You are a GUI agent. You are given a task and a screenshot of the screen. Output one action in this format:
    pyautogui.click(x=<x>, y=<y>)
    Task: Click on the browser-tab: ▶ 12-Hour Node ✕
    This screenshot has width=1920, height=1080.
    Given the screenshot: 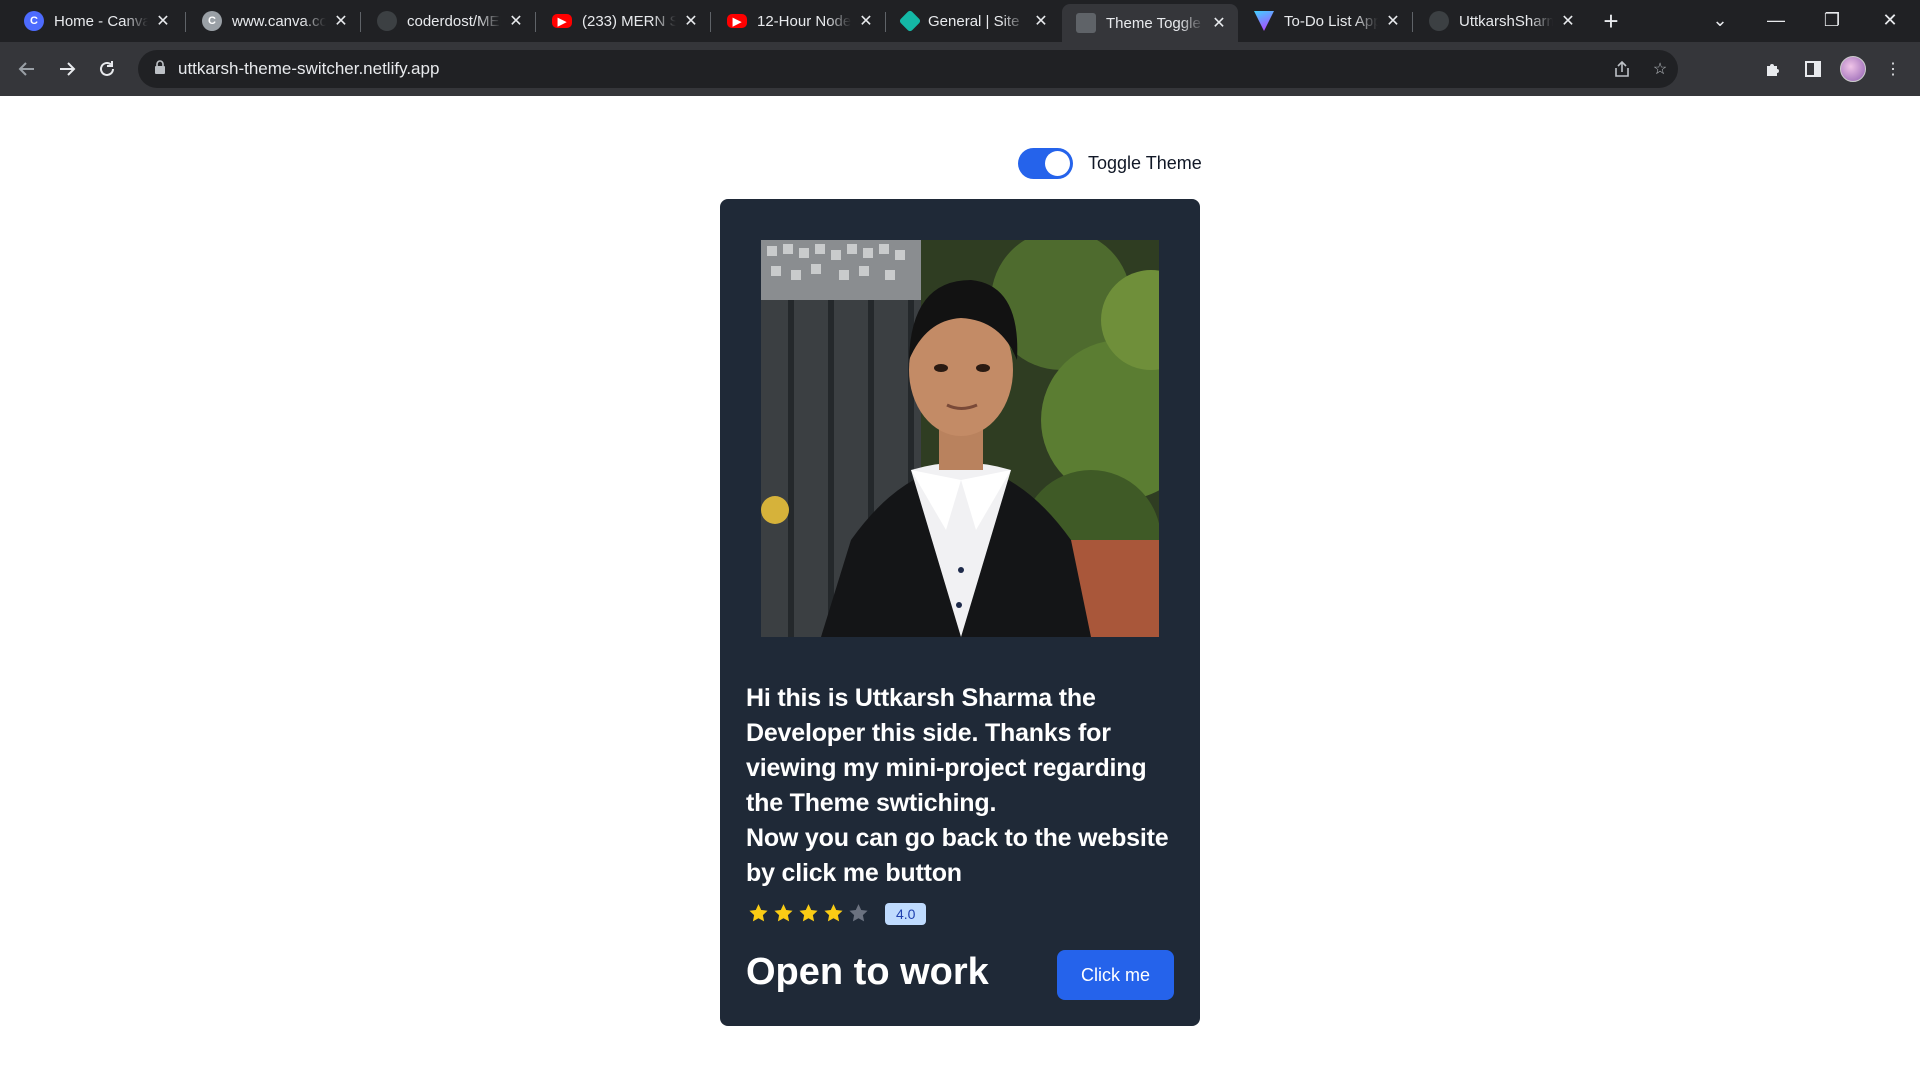 What is the action you would take?
    pyautogui.click(x=799, y=21)
    